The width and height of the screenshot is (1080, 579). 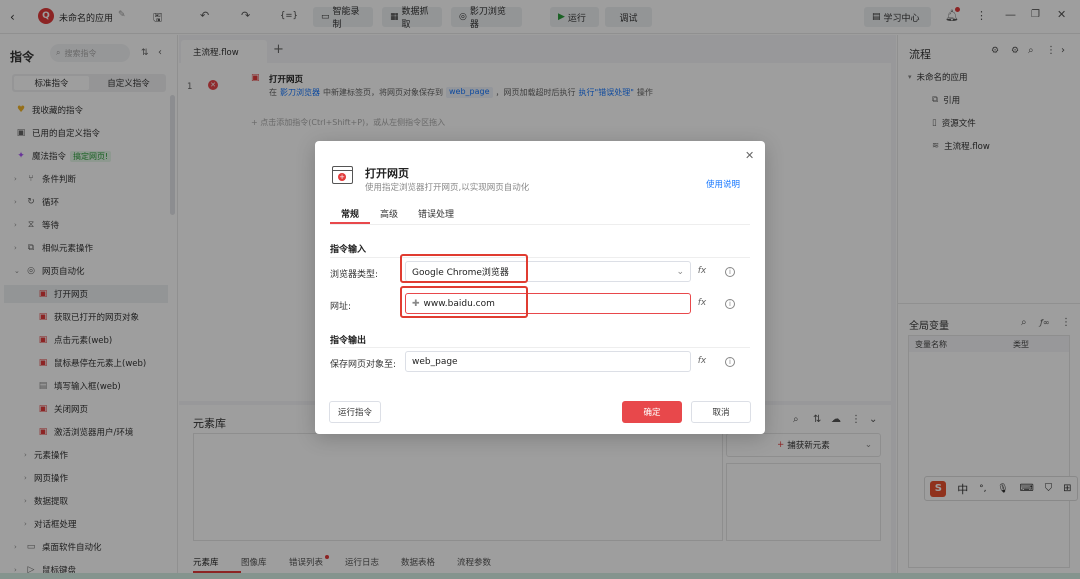 I want to click on chevron-down-icon: ⌄, so click(x=680, y=271).